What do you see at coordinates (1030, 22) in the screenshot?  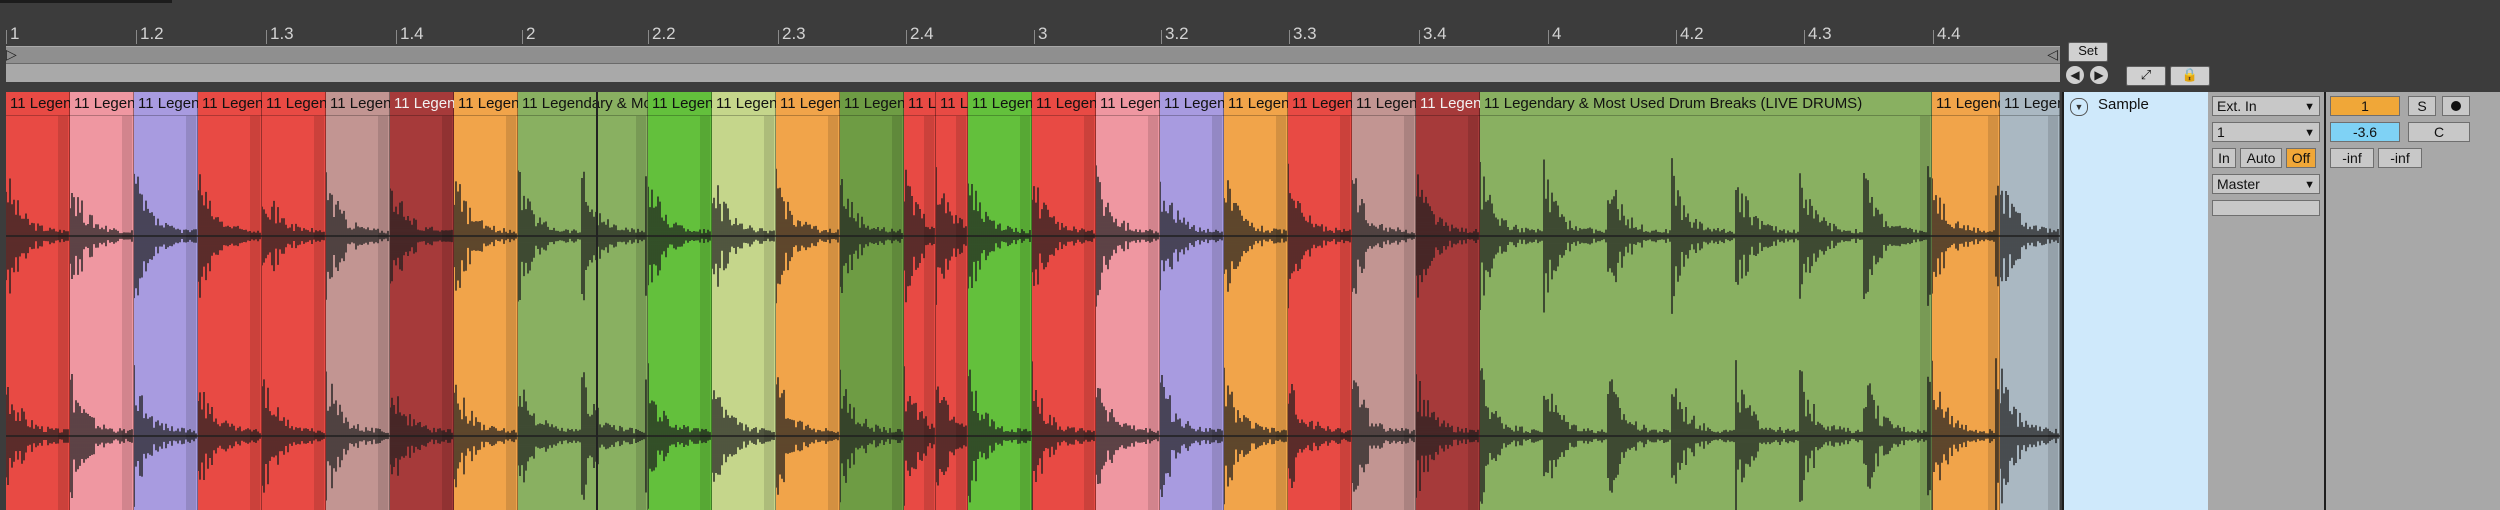 I see `arrangement-ruler: 1 1.2 1.3 1.4 2 2.2 2.3 2.4 3 3.2 3.3 3.4 4 4.2 4.3 4.4` at bounding box center [1030, 22].